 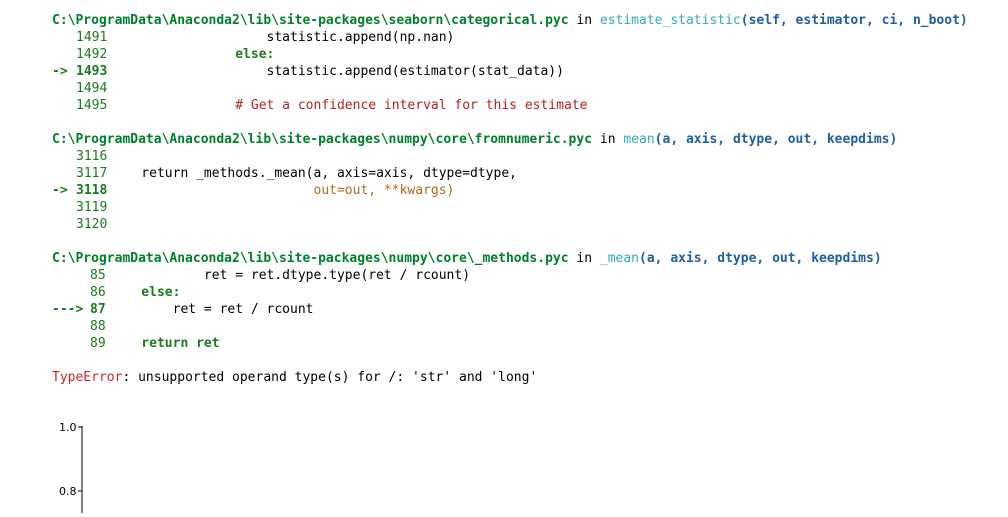 I want to click on line-number: 1491, so click(x=92, y=37).